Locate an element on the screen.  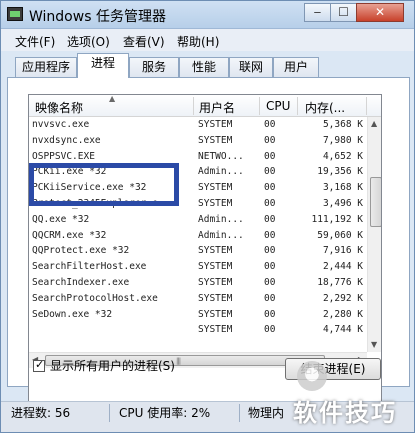
cell-image-name: QQ.exe *32 is located at coordinates (61, 219).